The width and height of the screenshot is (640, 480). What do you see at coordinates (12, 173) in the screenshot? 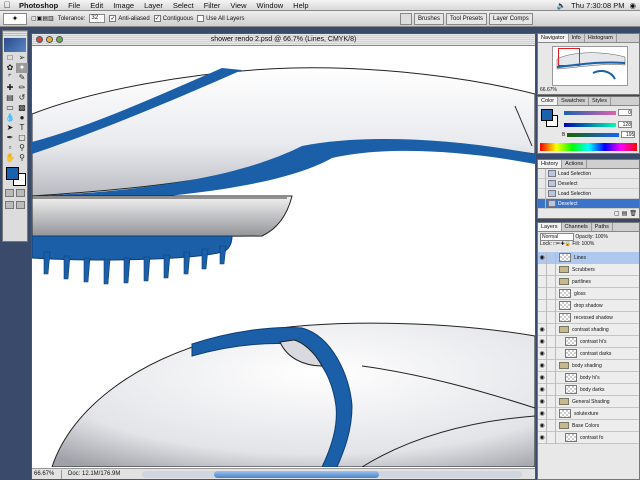
I see `foreground-color-swatch` at bounding box center [12, 173].